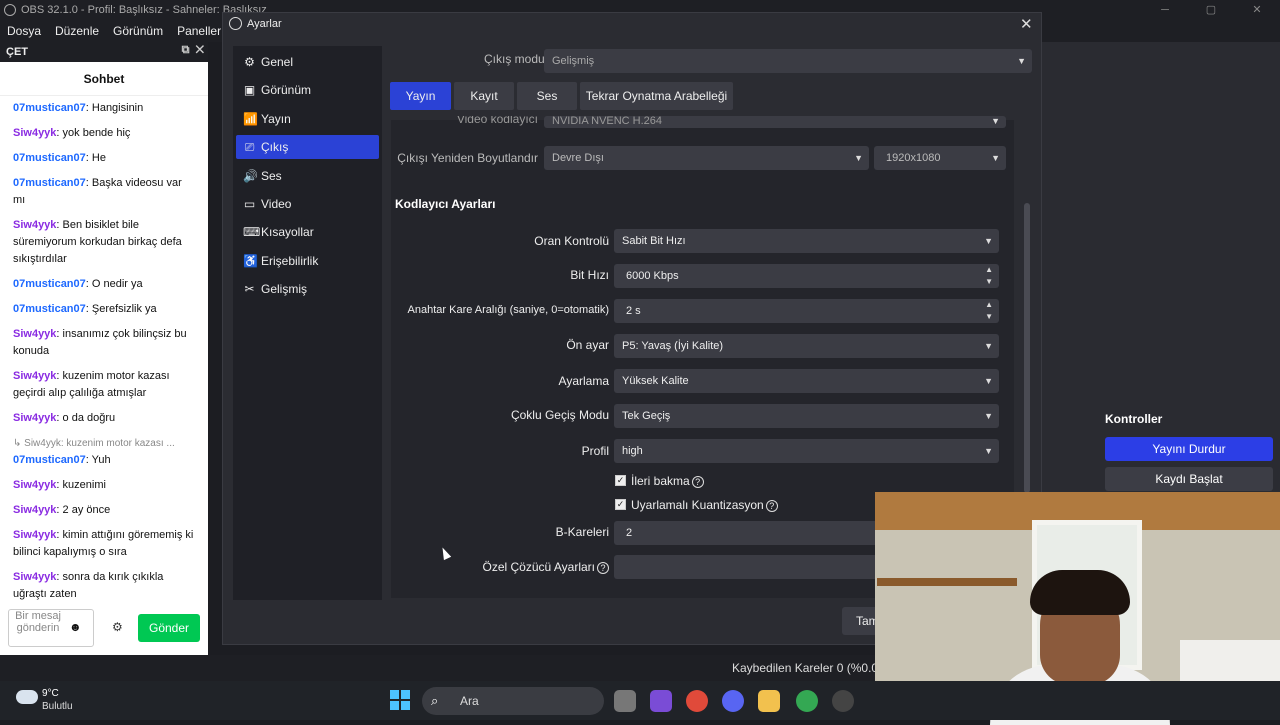 Image resolution: width=1280 pixels, height=725 pixels. Describe the element at coordinates (169, 628) in the screenshot. I see `send-button: Gönder` at that location.